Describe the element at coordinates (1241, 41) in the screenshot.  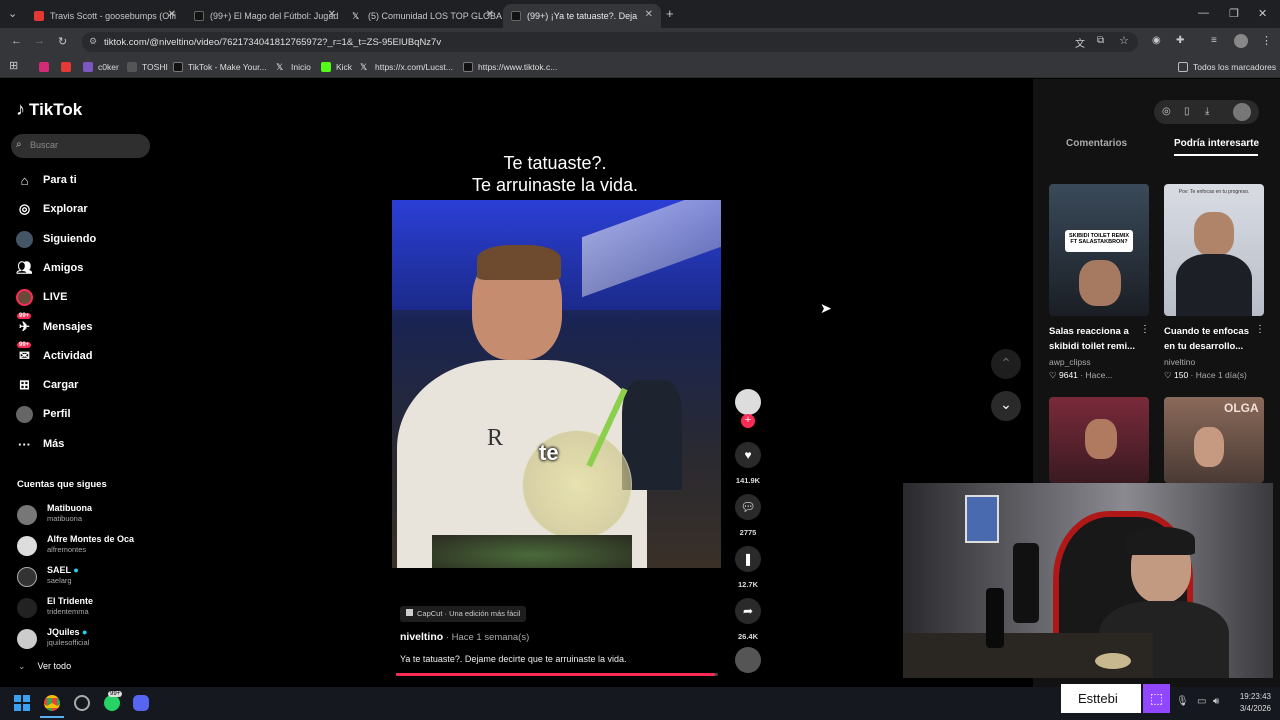
I see `profile-avatar` at that location.